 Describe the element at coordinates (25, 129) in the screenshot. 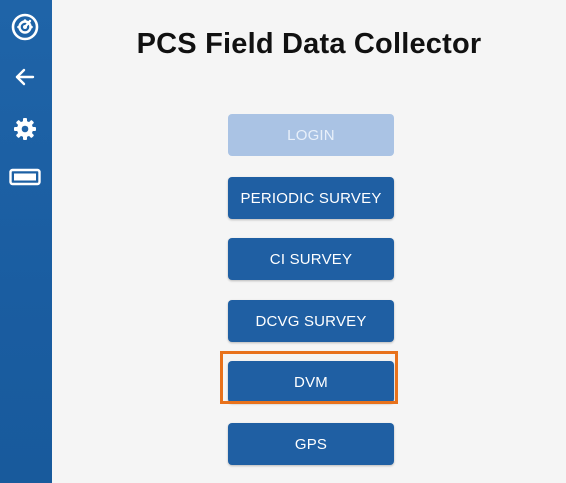

I see `gear-icon` at that location.